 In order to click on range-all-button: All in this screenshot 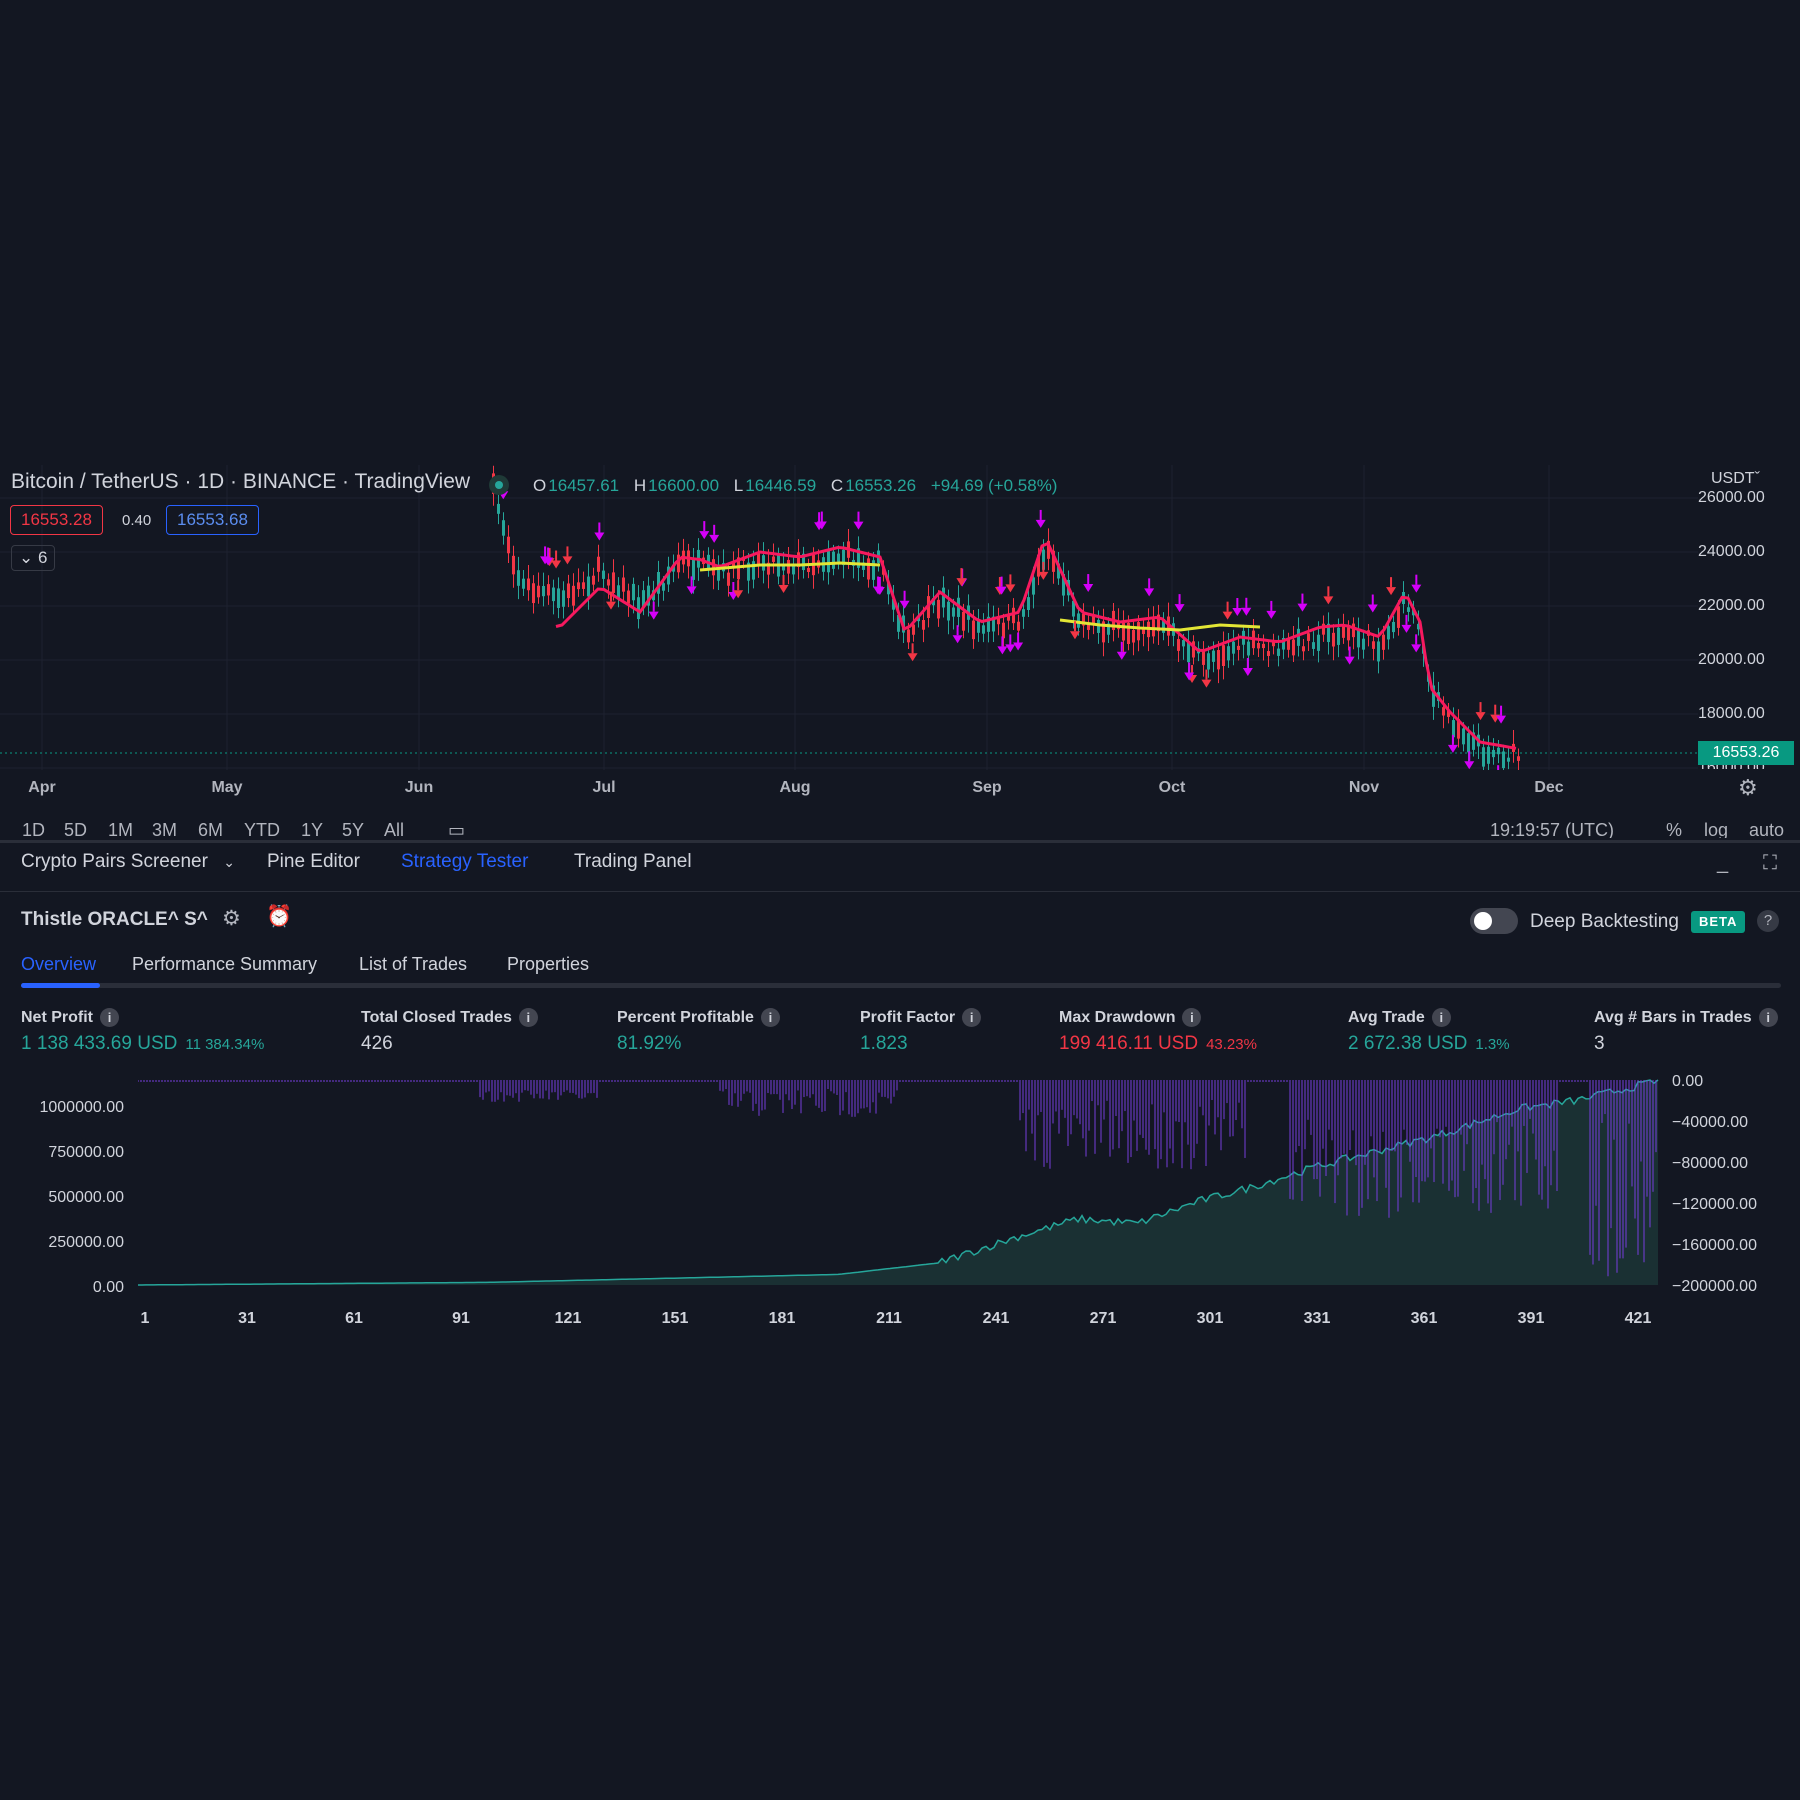, I will do `click(394, 829)`.